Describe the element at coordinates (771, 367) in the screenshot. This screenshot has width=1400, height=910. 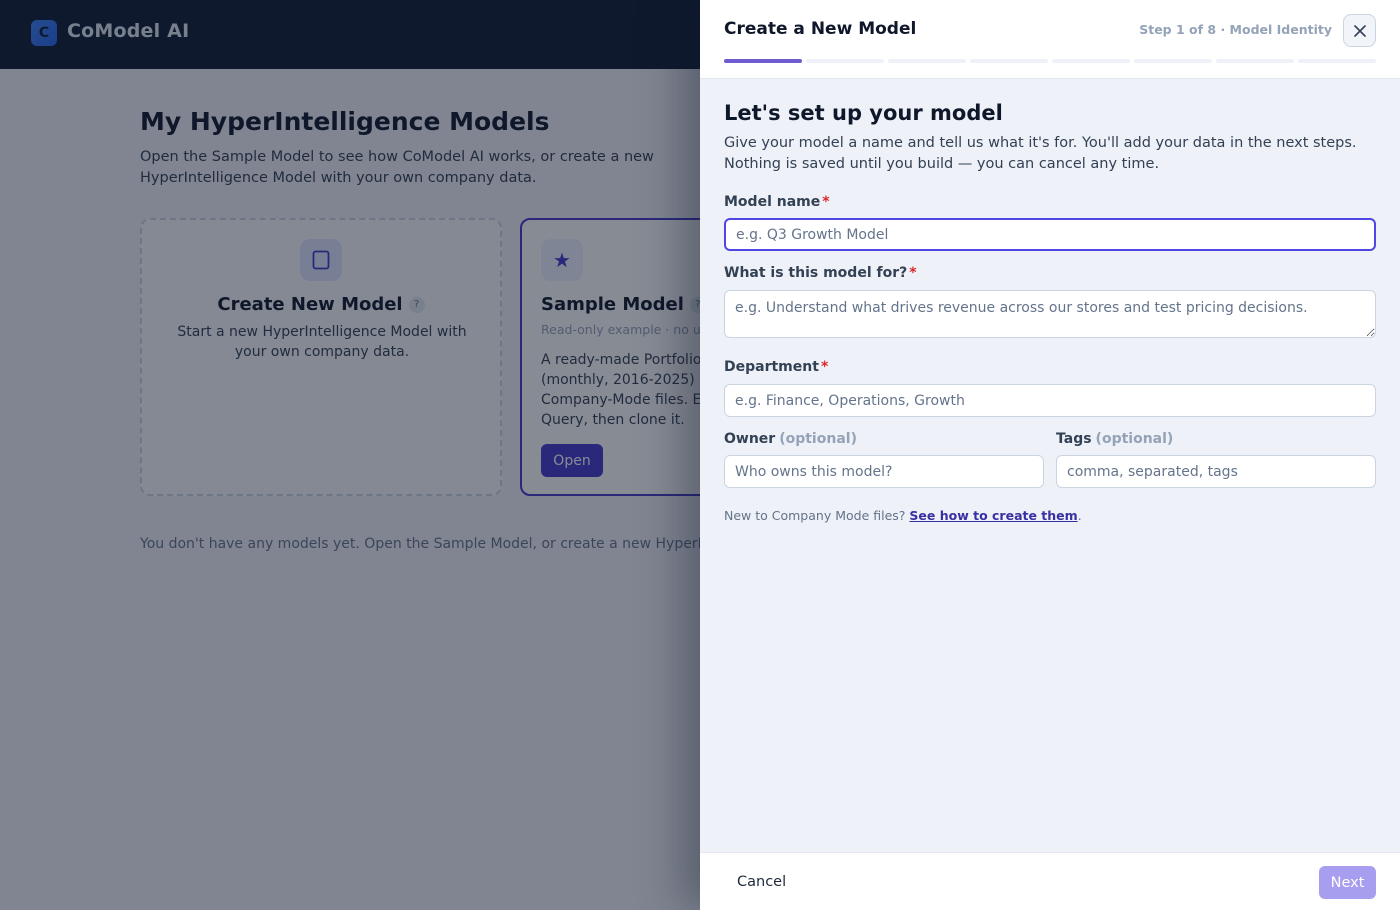
I see `department-label-text: Department` at that location.